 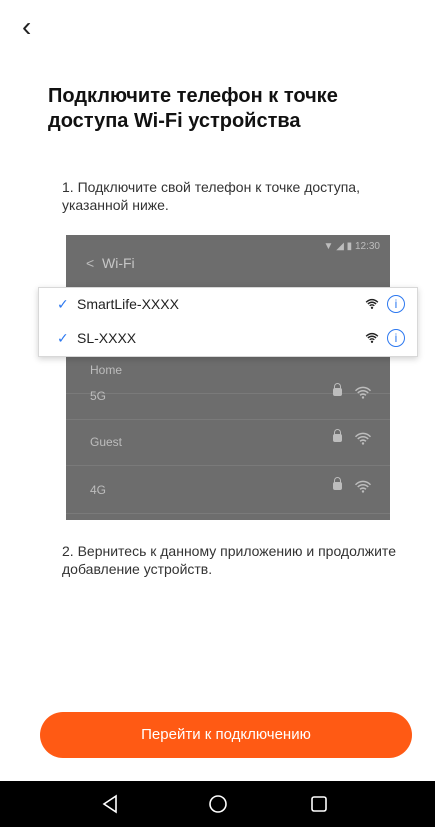 I want to click on network-item: ✓ SL-XXXX i, so click(x=228, y=339).